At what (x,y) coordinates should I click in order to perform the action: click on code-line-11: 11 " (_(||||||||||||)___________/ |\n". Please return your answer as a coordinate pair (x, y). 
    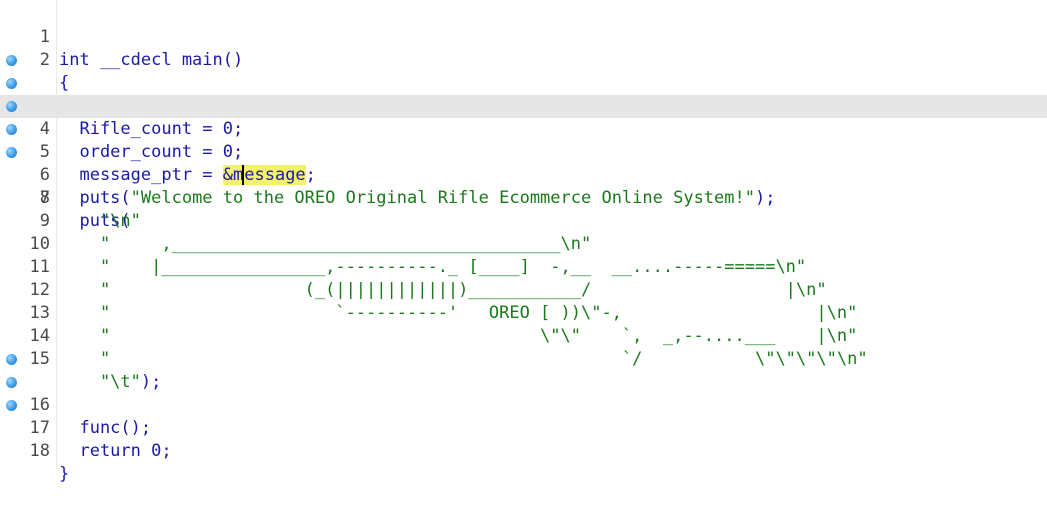
    Looking at the image, I should click on (523, 266).